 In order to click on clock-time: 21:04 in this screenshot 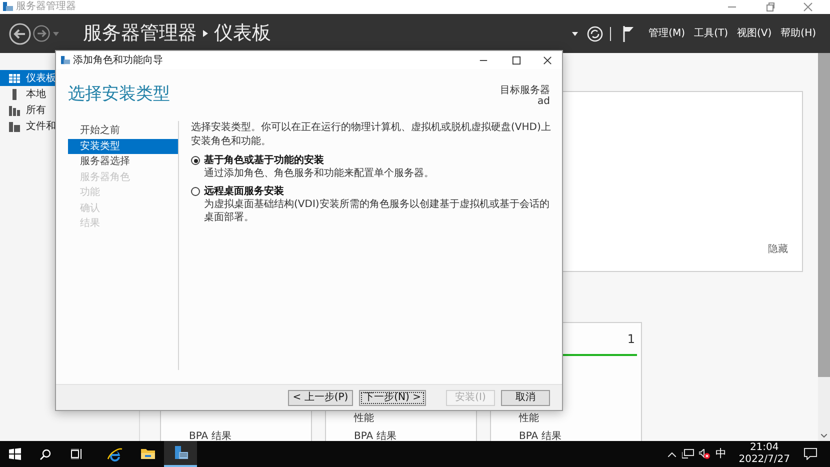, I will do `click(764, 448)`.